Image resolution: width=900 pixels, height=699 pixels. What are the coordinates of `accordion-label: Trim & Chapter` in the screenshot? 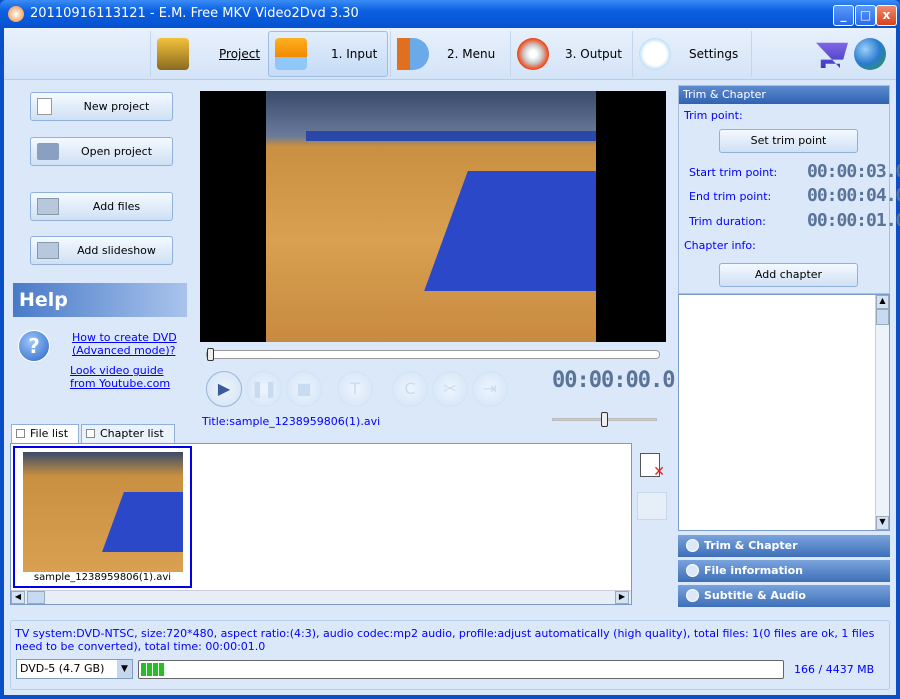 It's located at (751, 545).